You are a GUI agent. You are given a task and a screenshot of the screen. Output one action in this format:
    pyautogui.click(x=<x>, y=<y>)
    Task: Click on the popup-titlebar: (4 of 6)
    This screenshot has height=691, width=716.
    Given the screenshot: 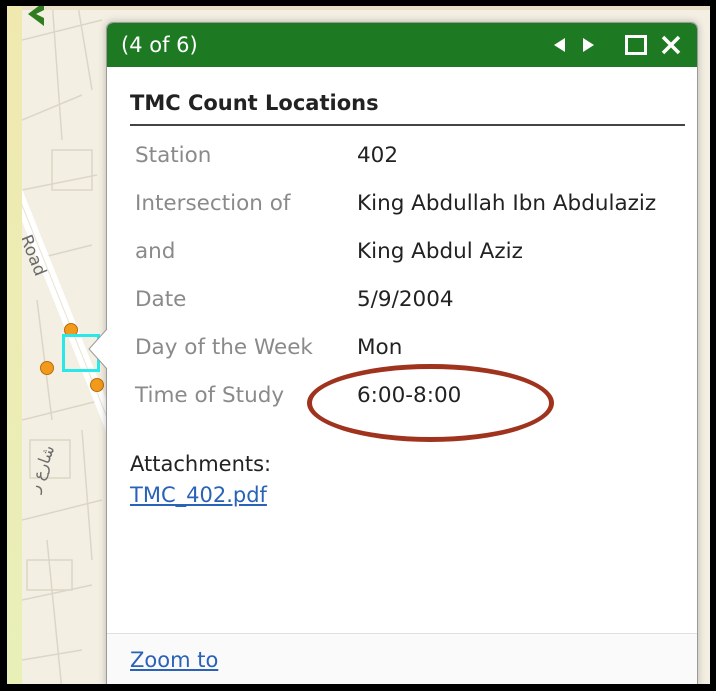 What is the action you would take?
    pyautogui.click(x=402, y=45)
    